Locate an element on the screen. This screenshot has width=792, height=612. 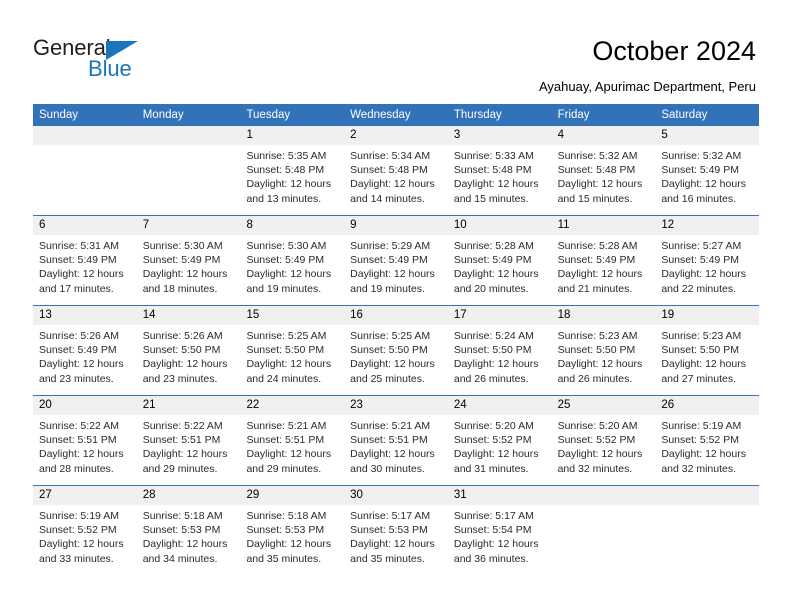
general-blue-logo: General Blue is located at coordinates (133, 63).